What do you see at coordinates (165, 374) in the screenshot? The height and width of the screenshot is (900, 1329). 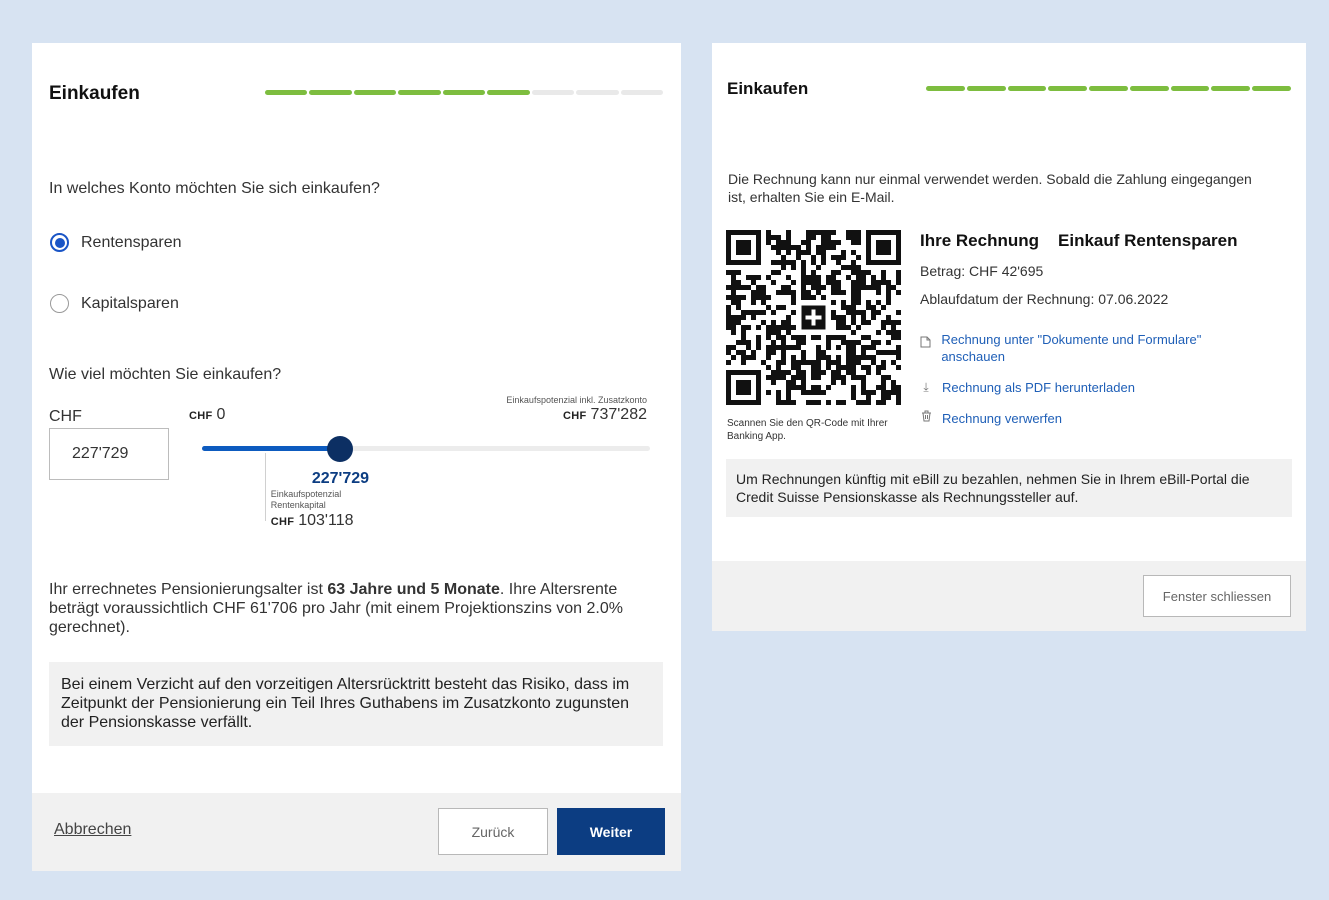 I see `amount-question: Wie viel möchten Sie einkaufen?` at bounding box center [165, 374].